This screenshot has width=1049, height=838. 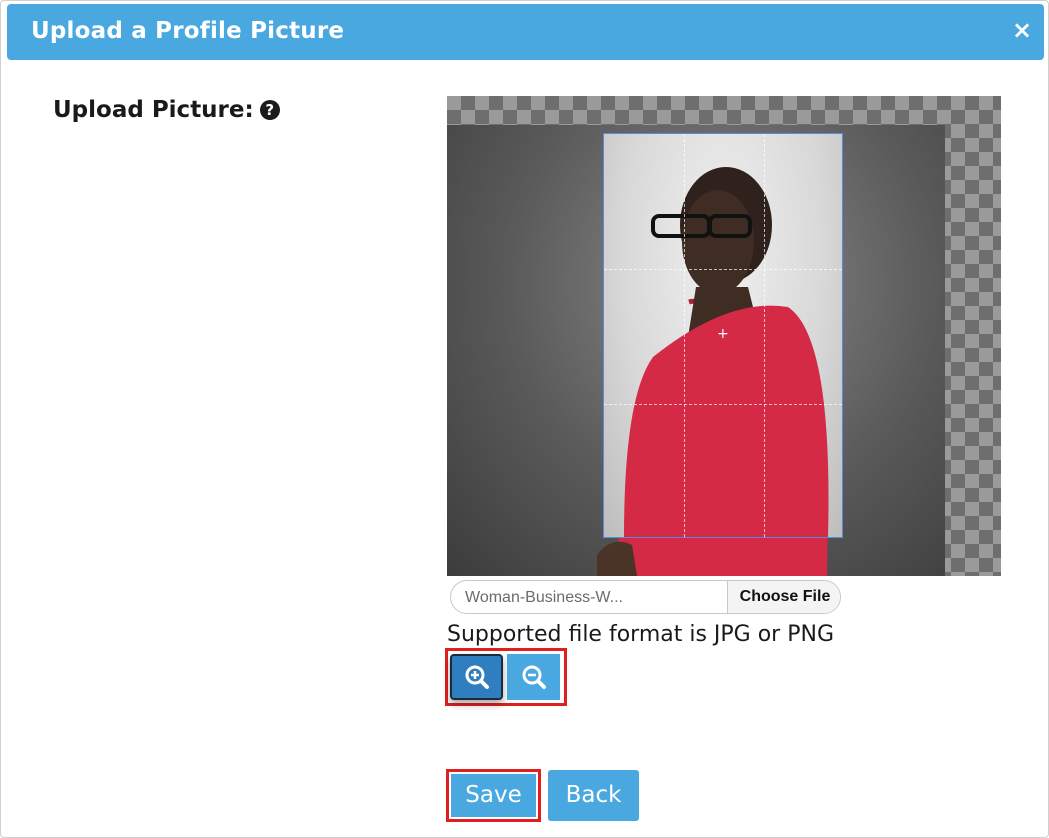 What do you see at coordinates (783, 597) in the screenshot?
I see `choose-file-button: Choose File` at bounding box center [783, 597].